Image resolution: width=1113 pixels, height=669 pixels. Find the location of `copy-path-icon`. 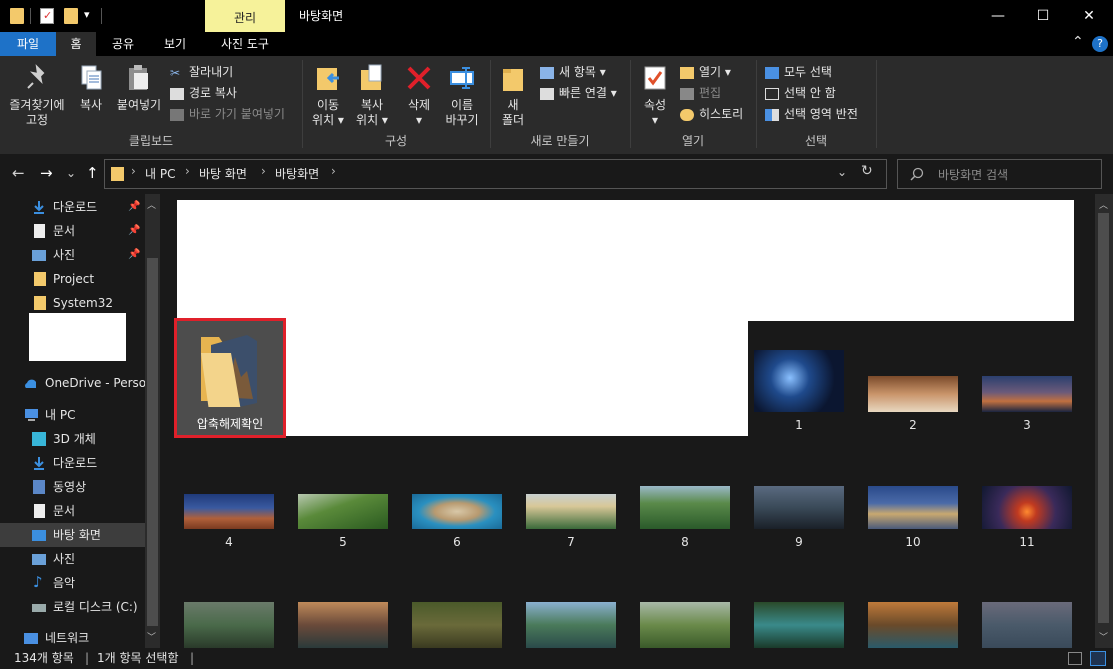

copy-path-icon is located at coordinates (177, 93).